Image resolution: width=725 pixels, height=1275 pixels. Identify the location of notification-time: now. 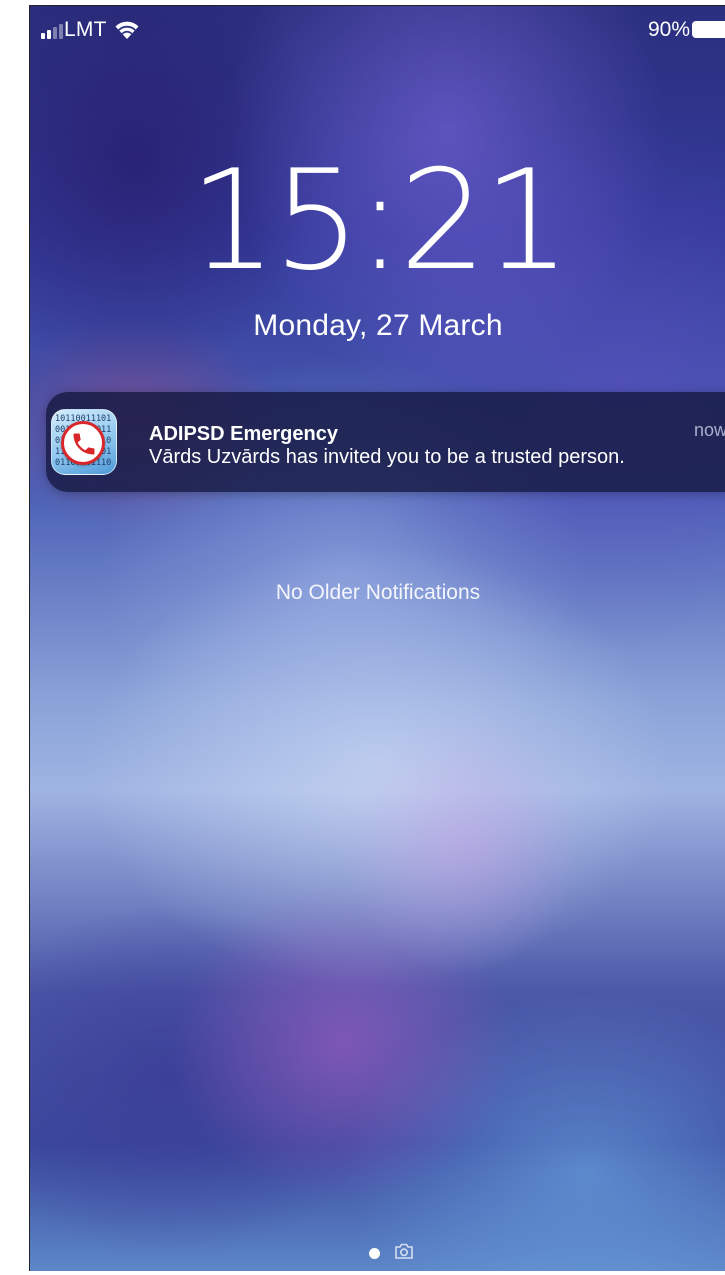
(709, 430).